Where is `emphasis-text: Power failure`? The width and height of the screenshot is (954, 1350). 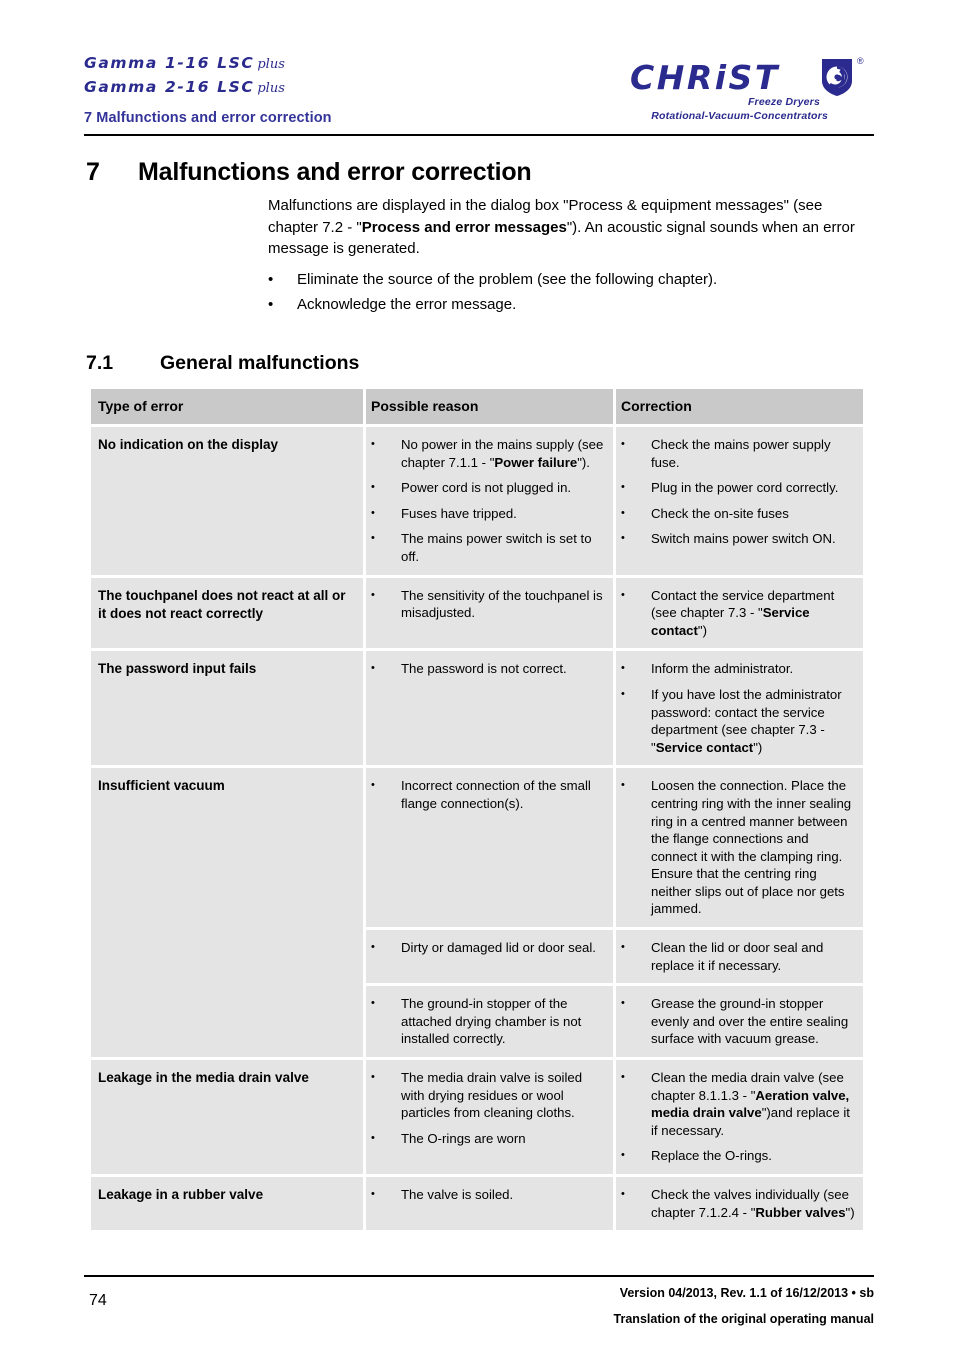
emphasis-text: Power failure is located at coordinates (536, 462).